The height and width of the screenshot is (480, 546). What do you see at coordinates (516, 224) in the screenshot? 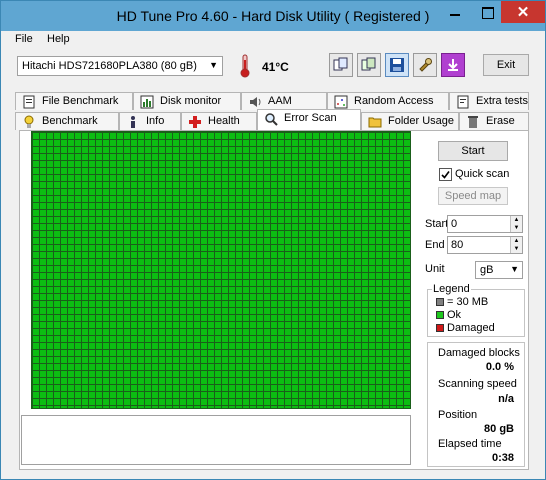
I see `start-spinner-buttons: ▲ ▼` at bounding box center [516, 224].